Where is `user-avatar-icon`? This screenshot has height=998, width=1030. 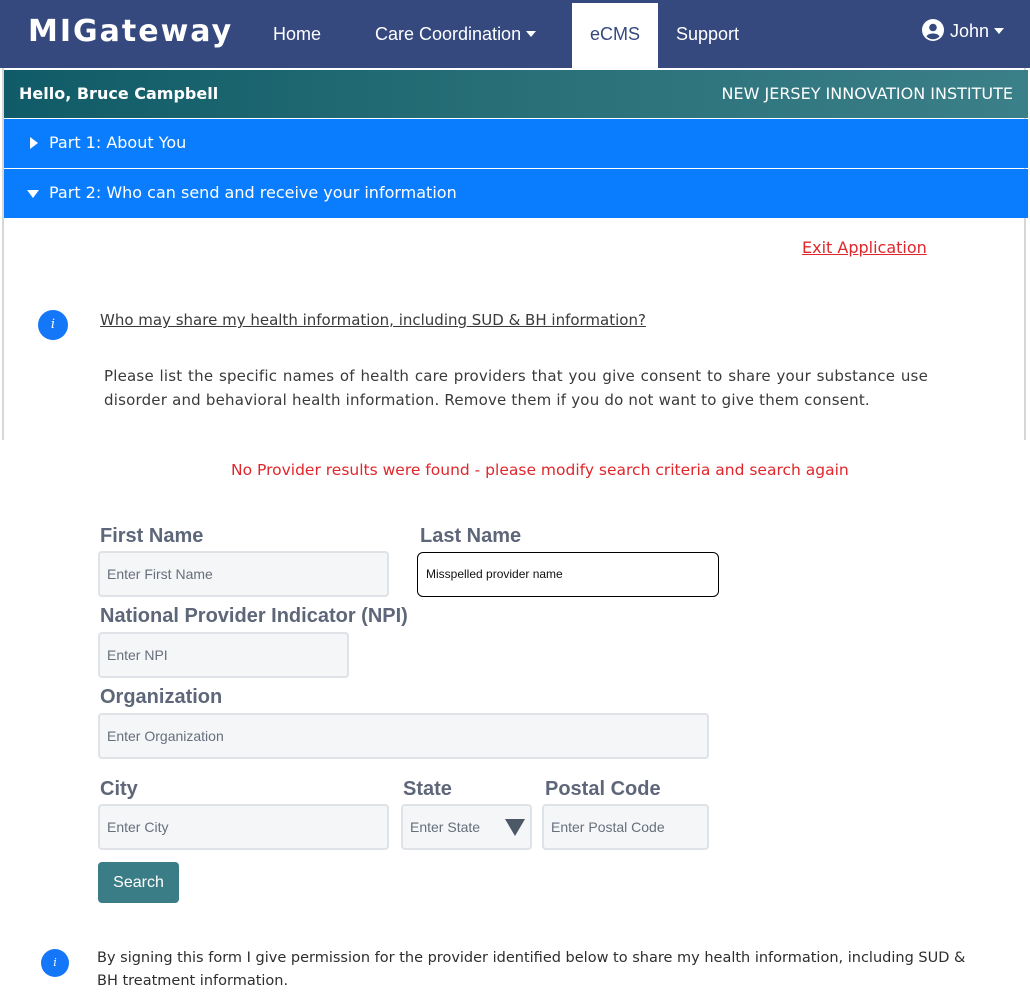 user-avatar-icon is located at coordinates (933, 30).